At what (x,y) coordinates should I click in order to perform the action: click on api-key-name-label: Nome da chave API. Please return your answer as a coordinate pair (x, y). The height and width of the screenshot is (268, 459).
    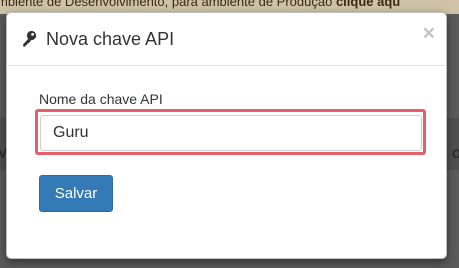
    Looking at the image, I should click on (101, 99).